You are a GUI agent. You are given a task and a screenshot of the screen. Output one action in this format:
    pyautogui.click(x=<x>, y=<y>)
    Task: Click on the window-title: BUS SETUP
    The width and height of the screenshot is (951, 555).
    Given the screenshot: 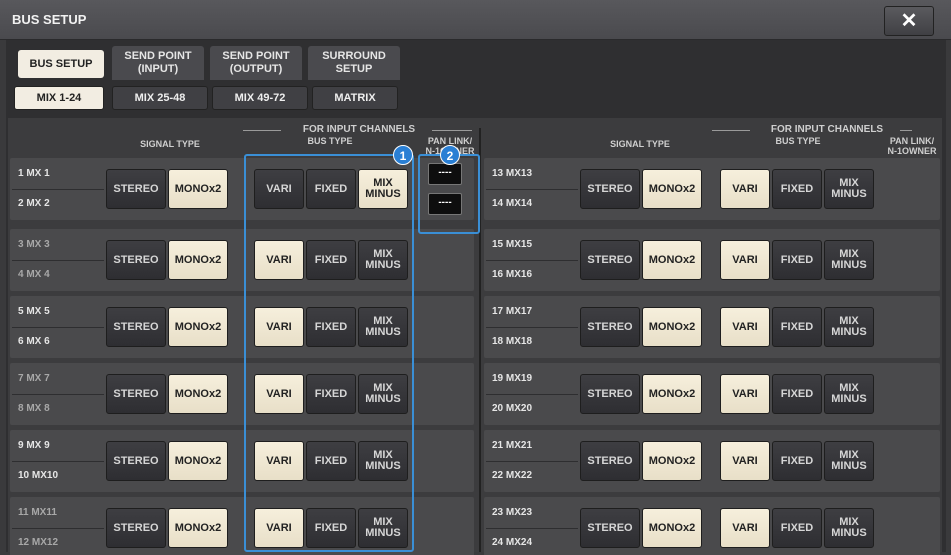 What is the action you would take?
    pyautogui.click(x=49, y=19)
    